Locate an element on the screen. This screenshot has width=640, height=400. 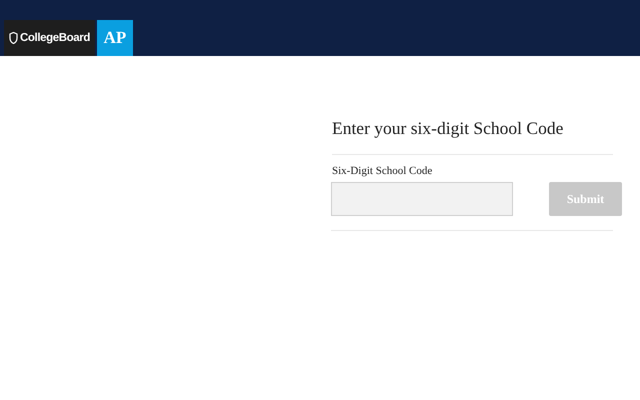
form-title: Enter your six-digit School Code is located at coordinates (472, 136).